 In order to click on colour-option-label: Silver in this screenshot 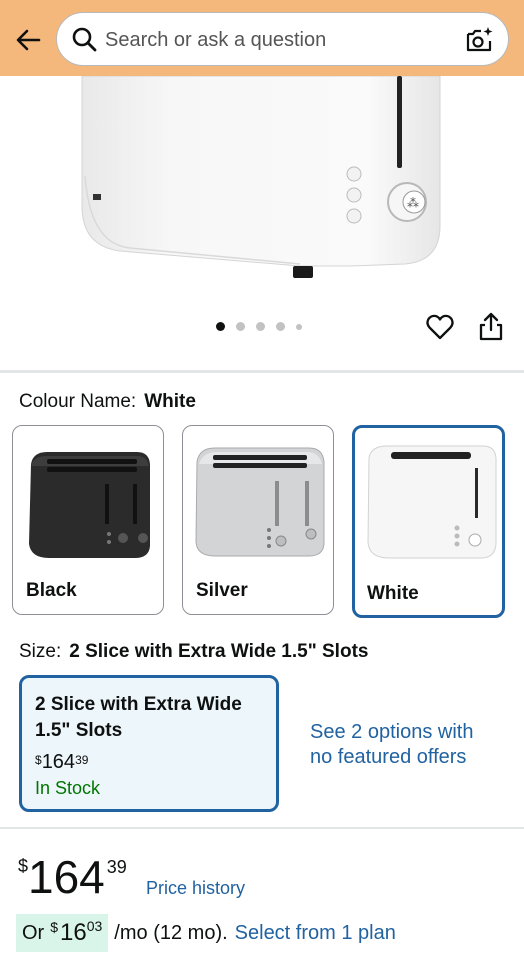, I will do `click(222, 590)`.